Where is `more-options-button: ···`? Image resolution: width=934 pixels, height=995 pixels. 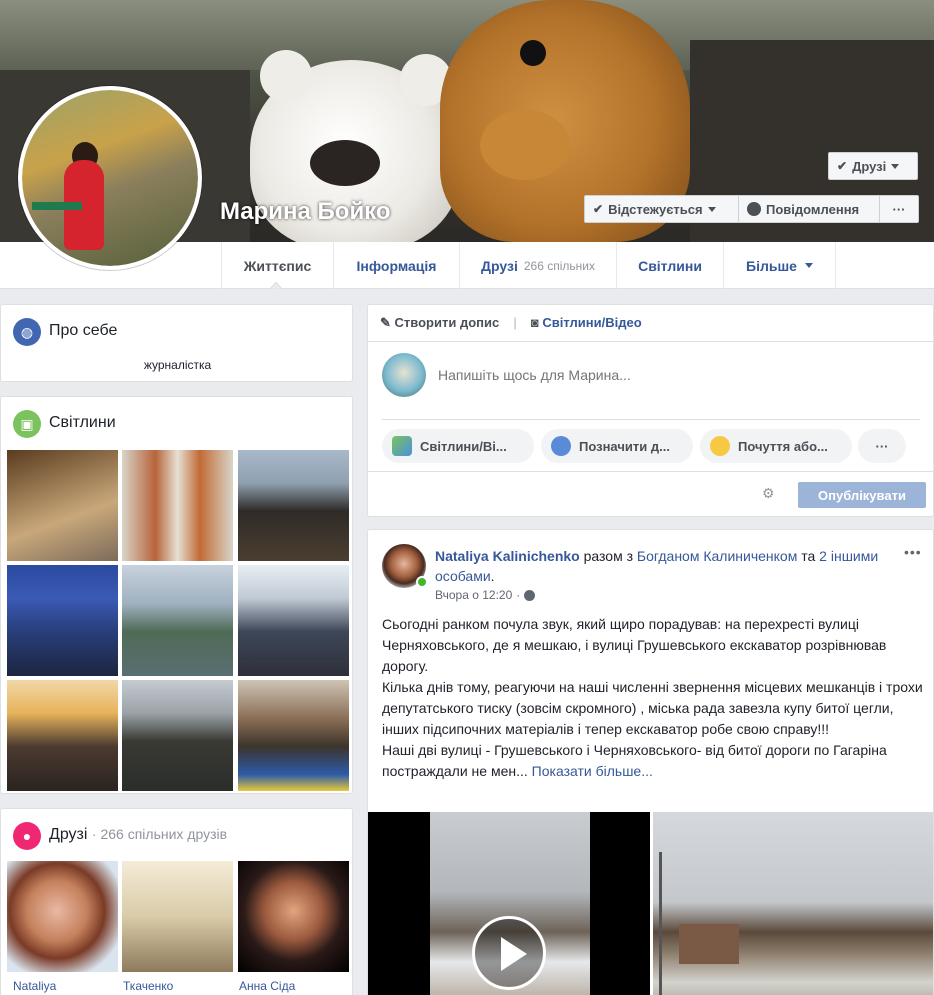 more-options-button: ··· is located at coordinates (899, 209).